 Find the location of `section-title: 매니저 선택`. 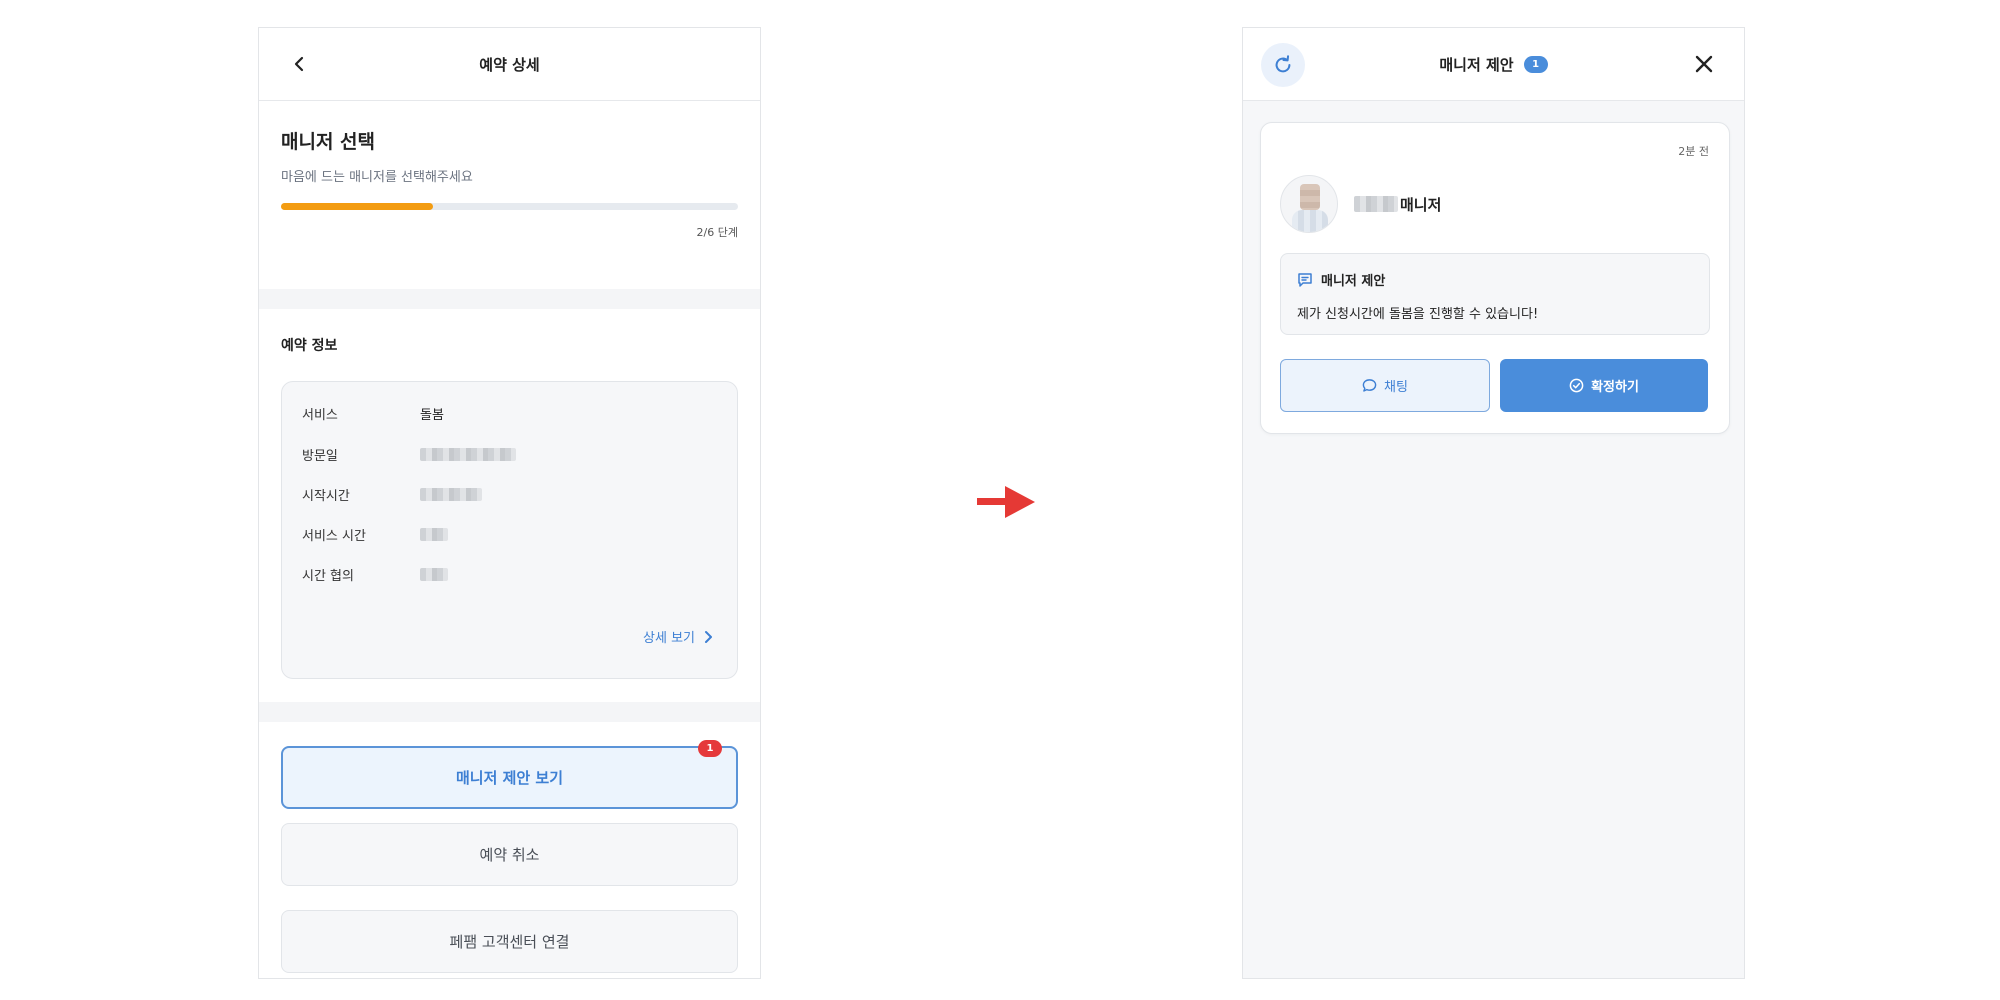

section-title: 매니저 선택 is located at coordinates (328, 142).